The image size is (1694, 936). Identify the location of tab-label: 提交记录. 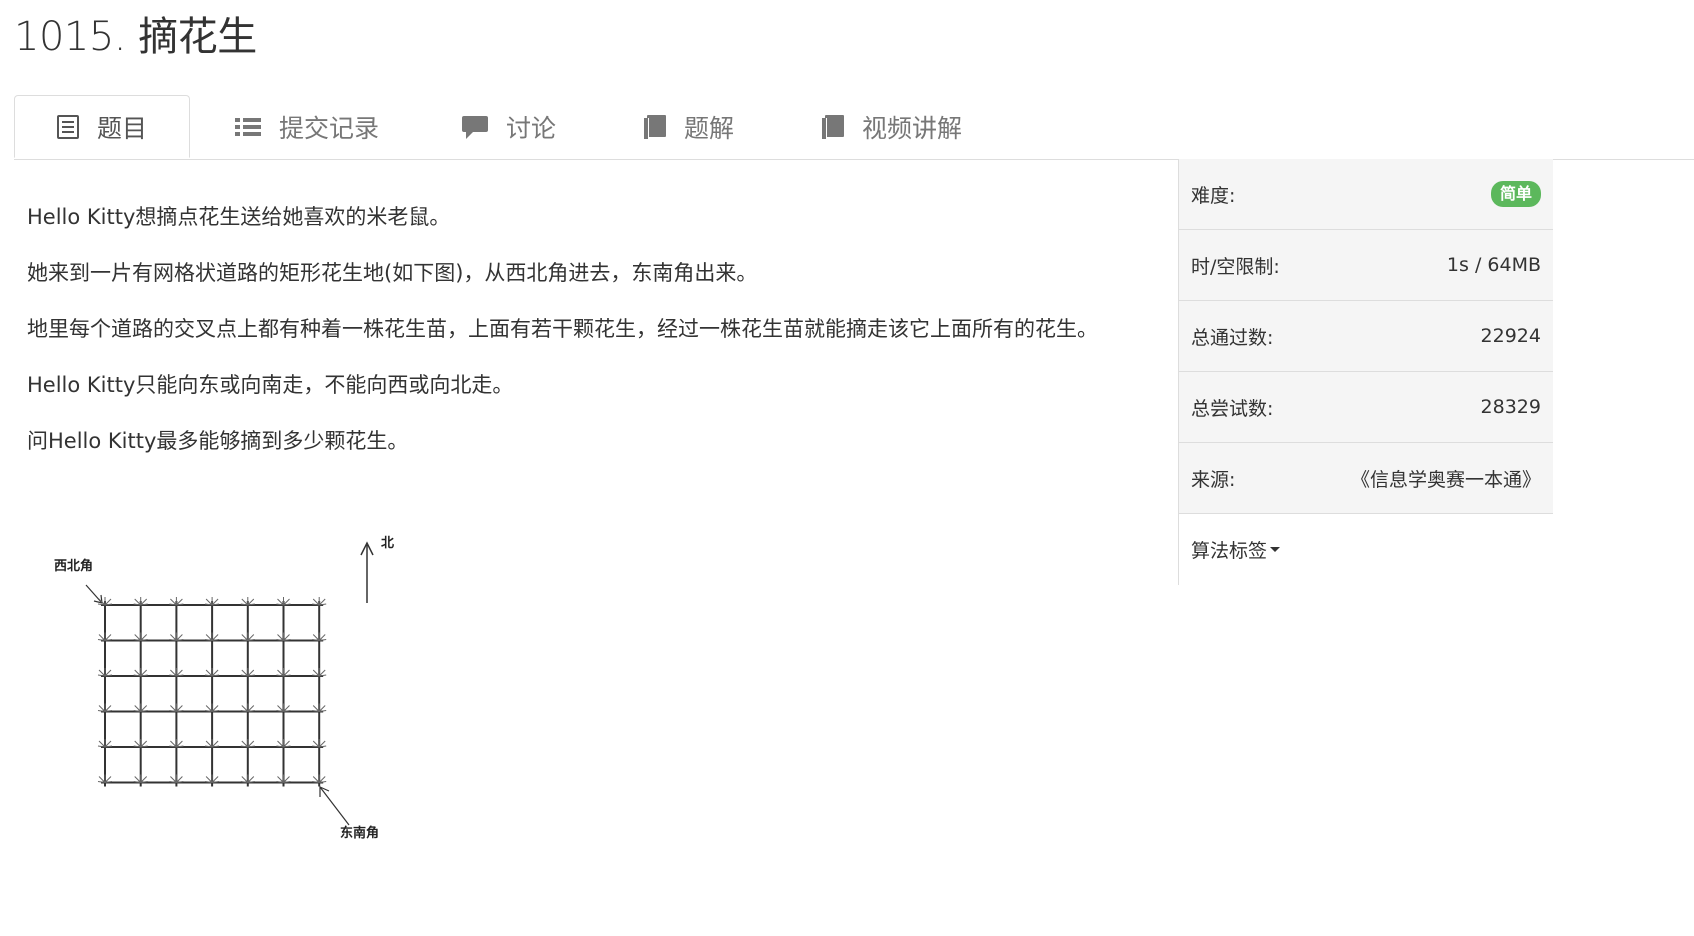
(329, 128).